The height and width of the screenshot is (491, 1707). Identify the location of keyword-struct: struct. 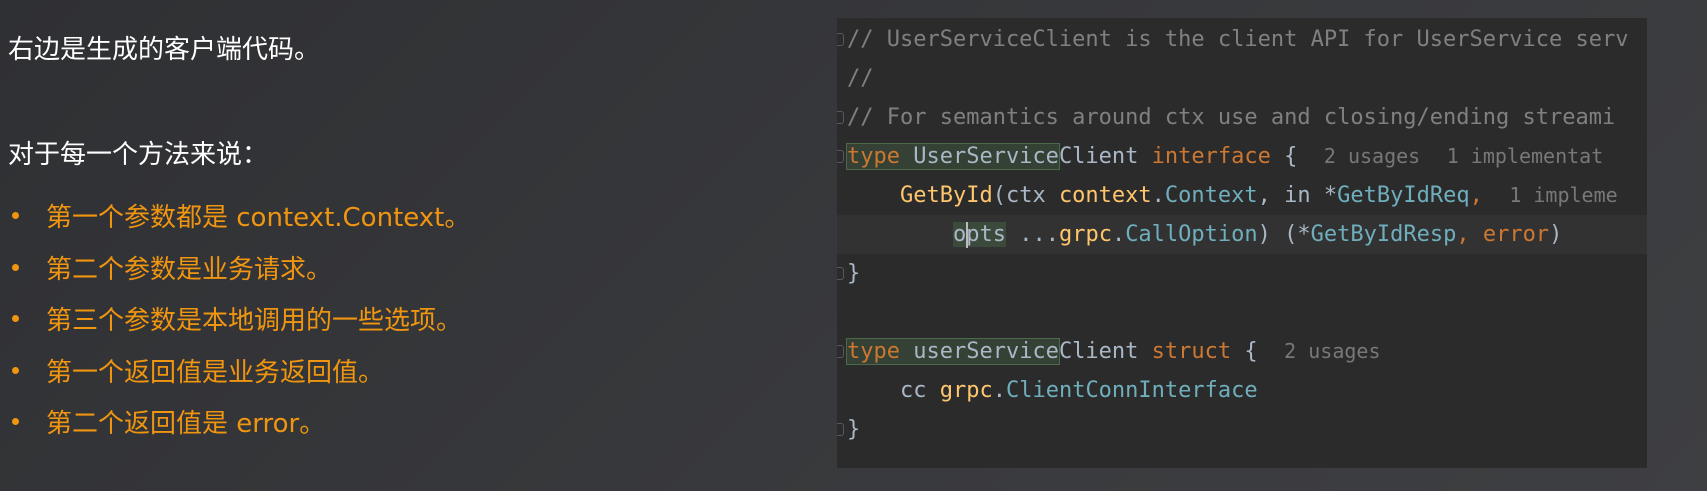
(1191, 351).